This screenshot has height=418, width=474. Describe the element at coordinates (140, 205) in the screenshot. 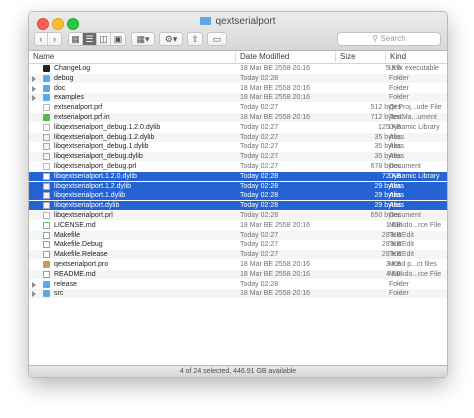

I see `file-name-cell: libqextserialport.dylib` at that location.